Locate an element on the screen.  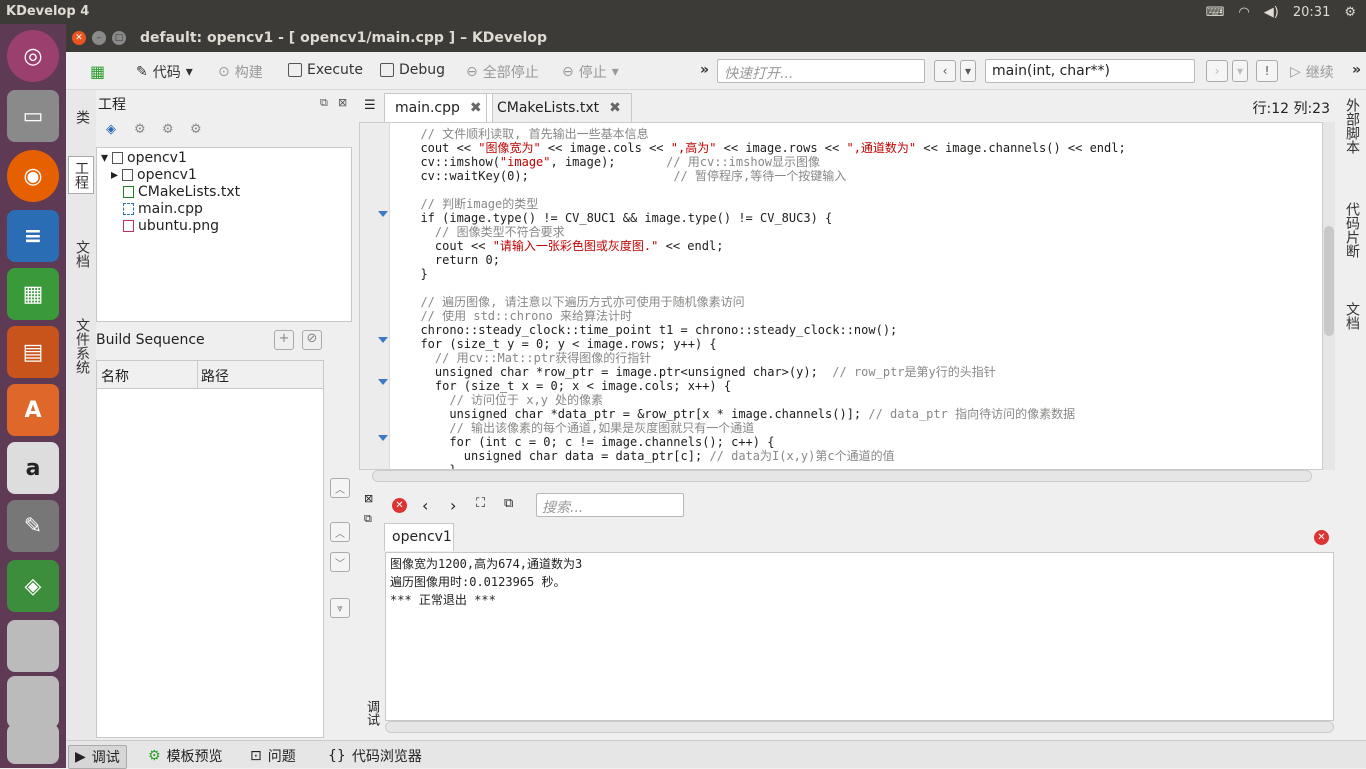
tab-external-scripts: 外部脚本 is located at coordinates (1352, 126).